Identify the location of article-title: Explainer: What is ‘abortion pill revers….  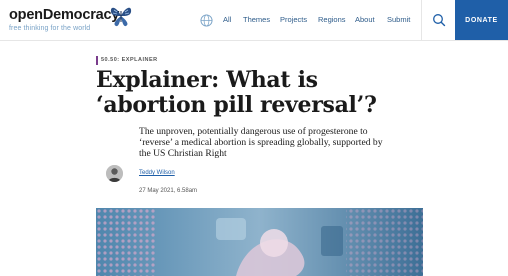
(236, 92).